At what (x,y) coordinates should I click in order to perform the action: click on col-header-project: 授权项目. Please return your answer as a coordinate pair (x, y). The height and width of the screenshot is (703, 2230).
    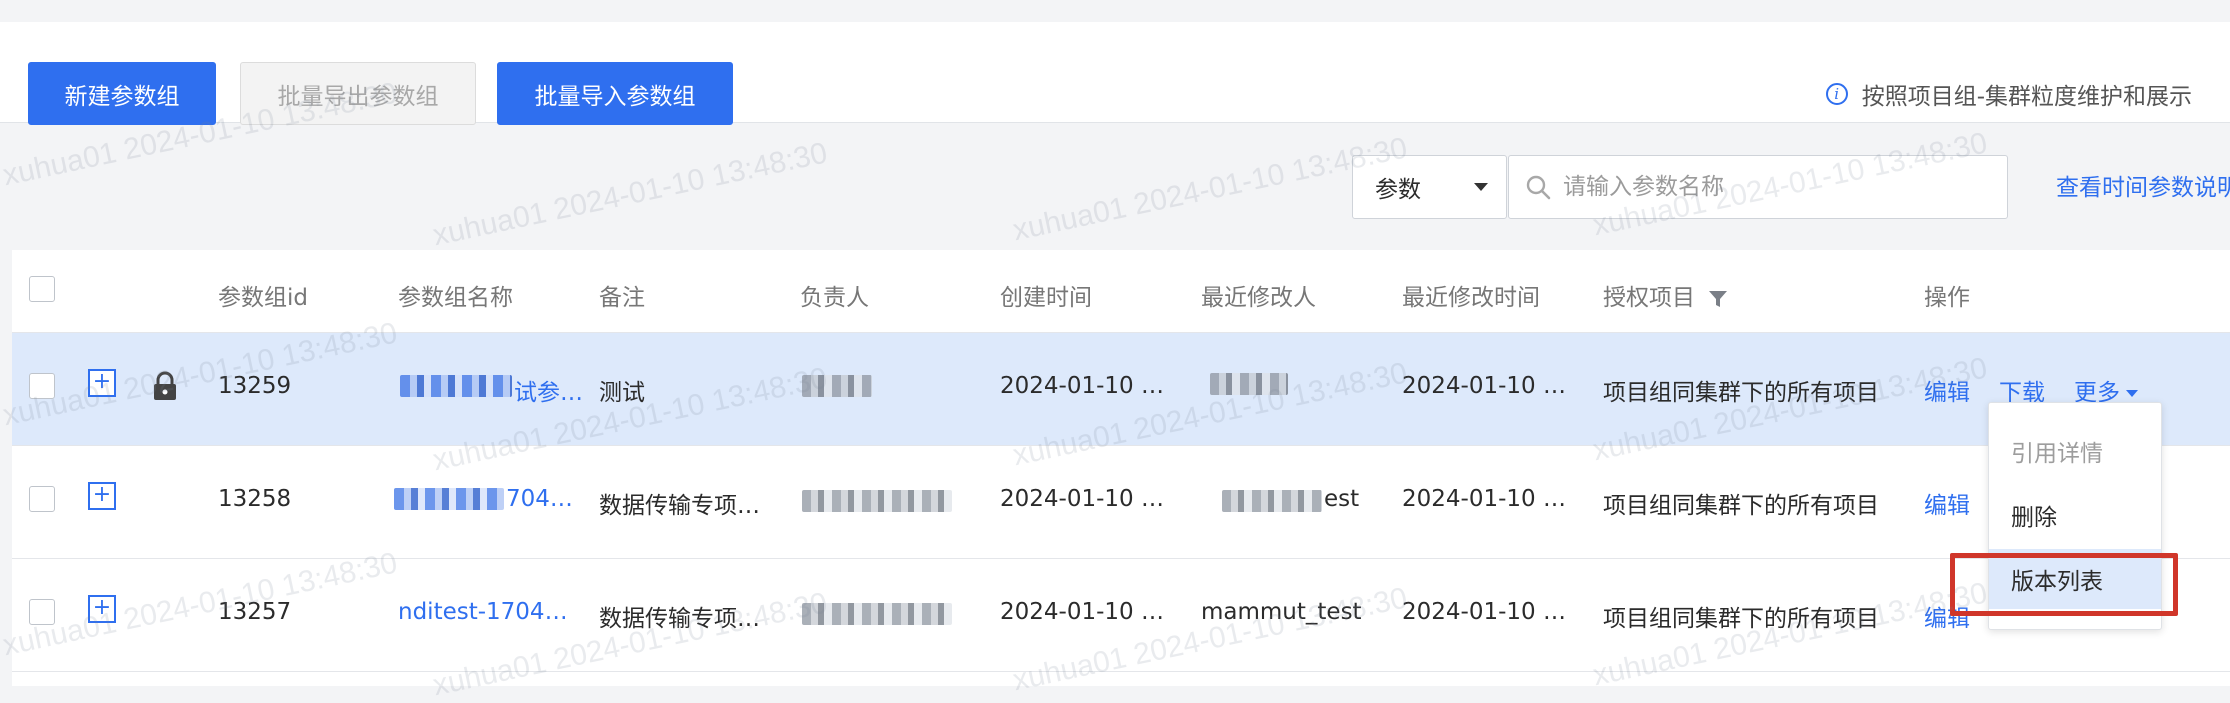
    Looking at the image, I should click on (1665, 295).